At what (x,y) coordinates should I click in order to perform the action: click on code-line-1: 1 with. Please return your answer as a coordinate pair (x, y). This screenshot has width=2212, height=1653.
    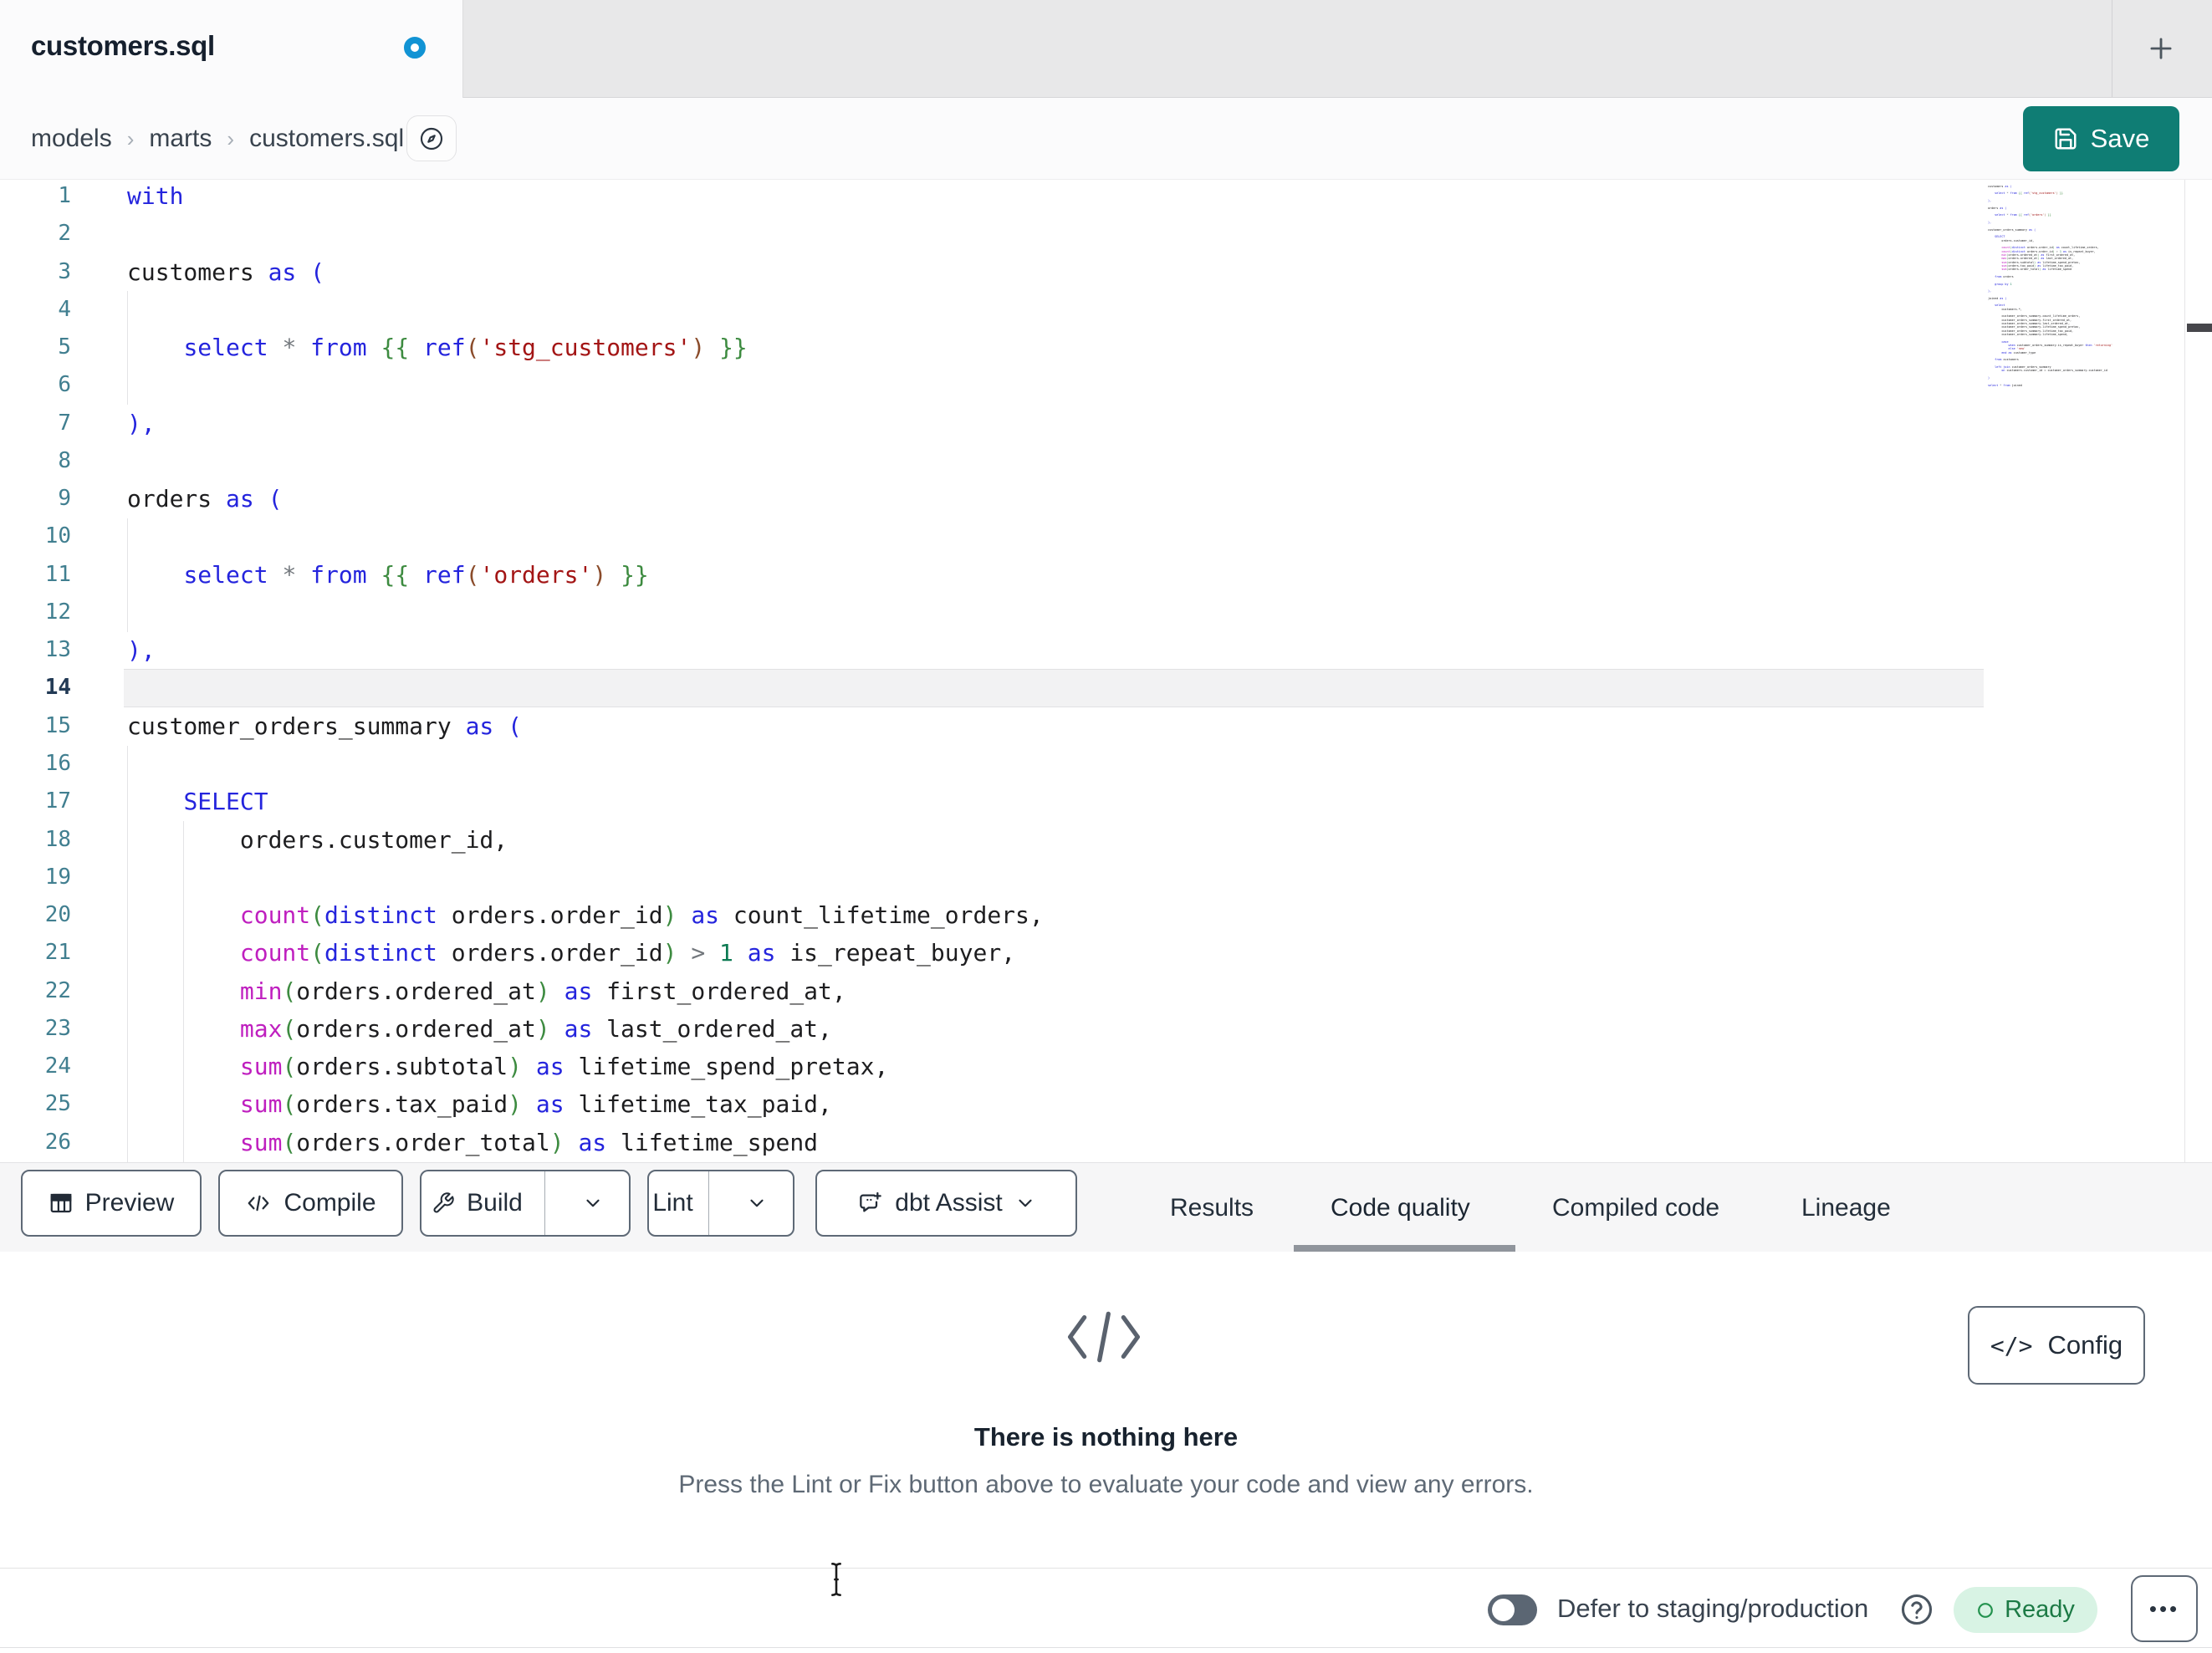
    Looking at the image, I should click on (1106, 197).